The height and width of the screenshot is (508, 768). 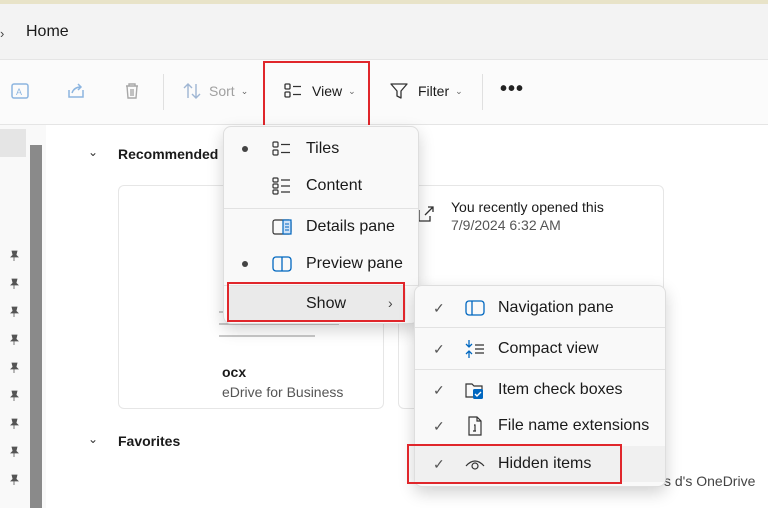 I want to click on sort-button: Sort ⌄, so click(x=214, y=91).